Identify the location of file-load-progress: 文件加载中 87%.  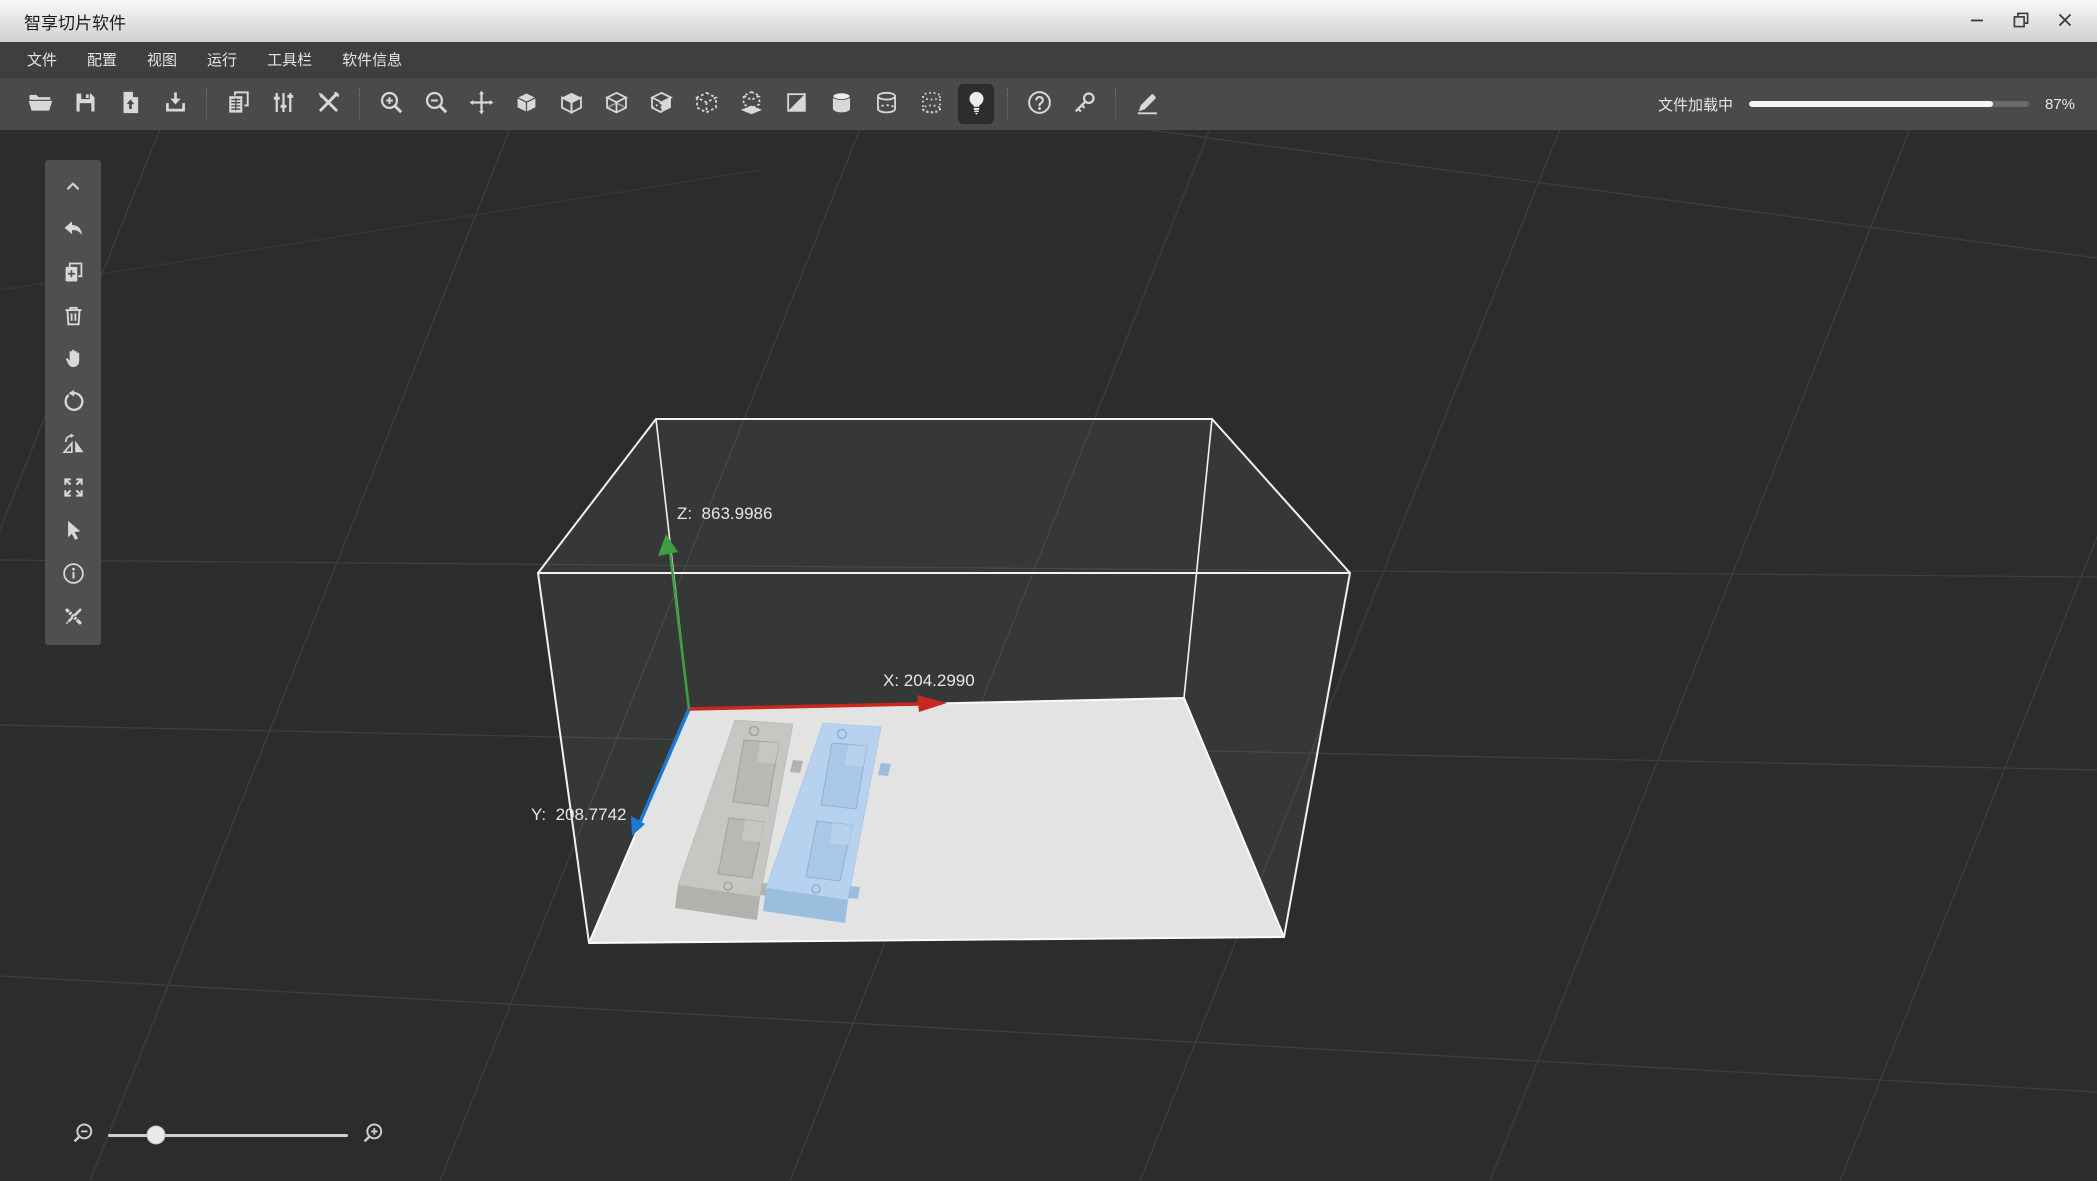
(1877, 104).